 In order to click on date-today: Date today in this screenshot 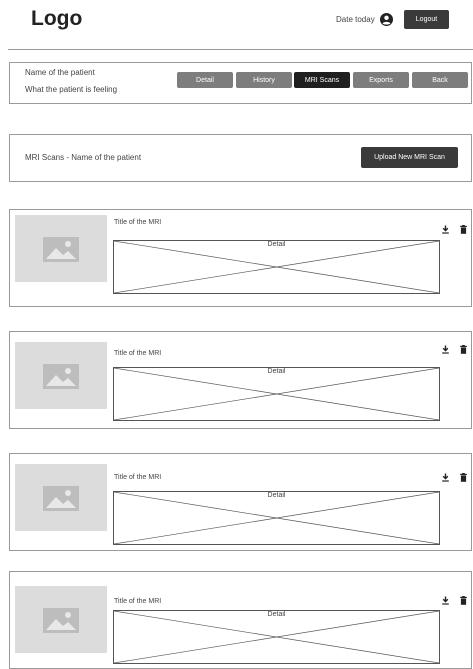, I will do `click(355, 19)`.